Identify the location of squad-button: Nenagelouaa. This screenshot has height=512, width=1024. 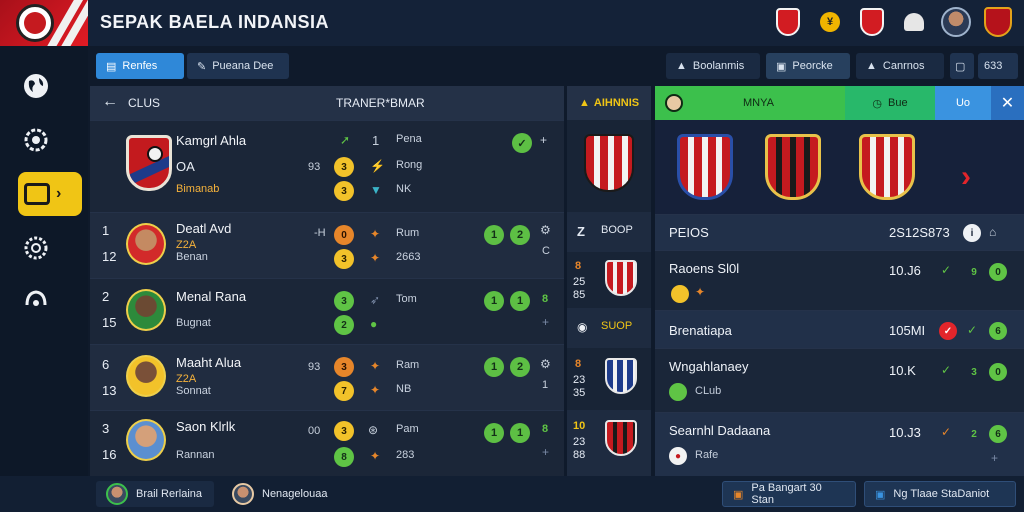
(279, 494).